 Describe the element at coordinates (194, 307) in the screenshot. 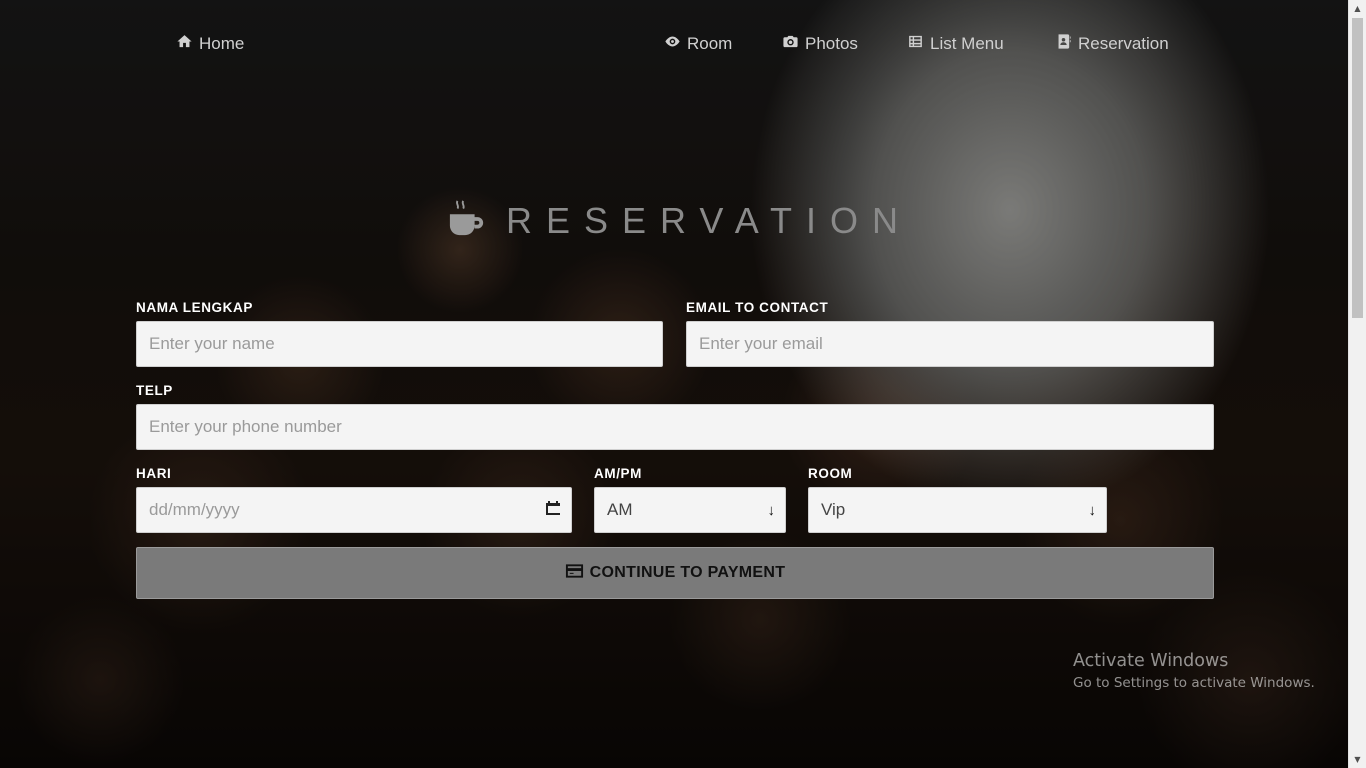

I see `name-label: NAMA LENGKAP` at that location.